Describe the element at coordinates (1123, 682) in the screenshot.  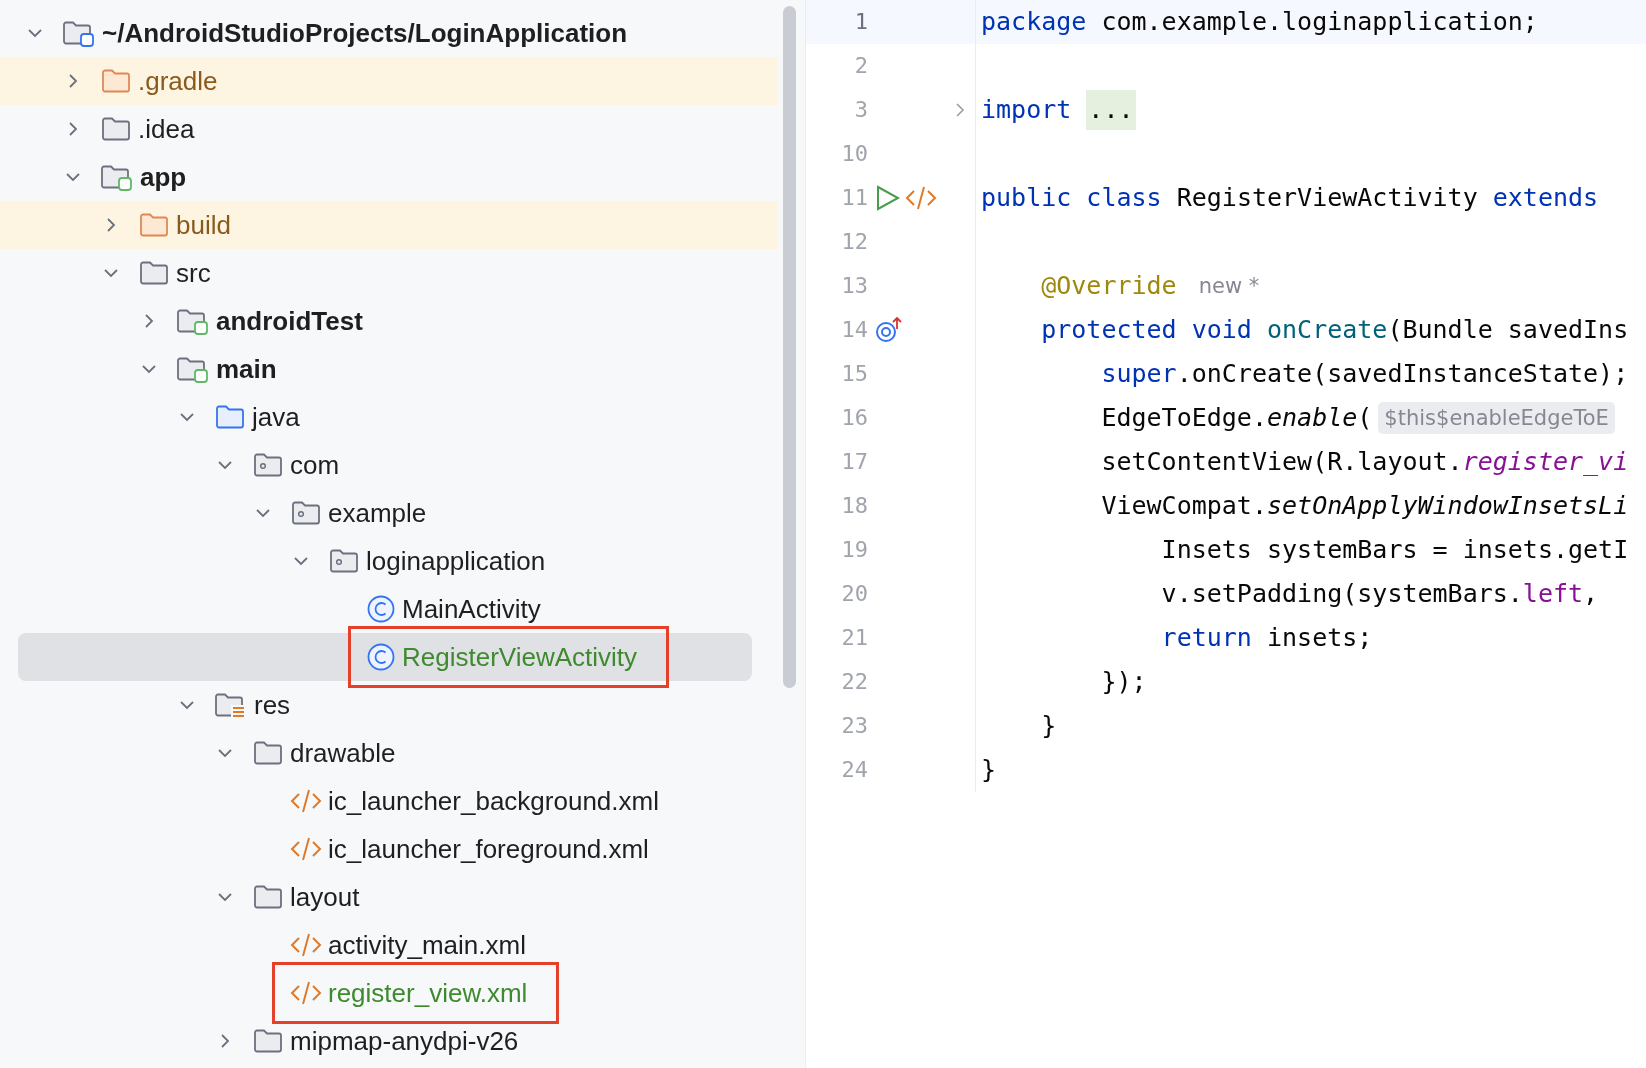
I see `code-line: });` at that location.